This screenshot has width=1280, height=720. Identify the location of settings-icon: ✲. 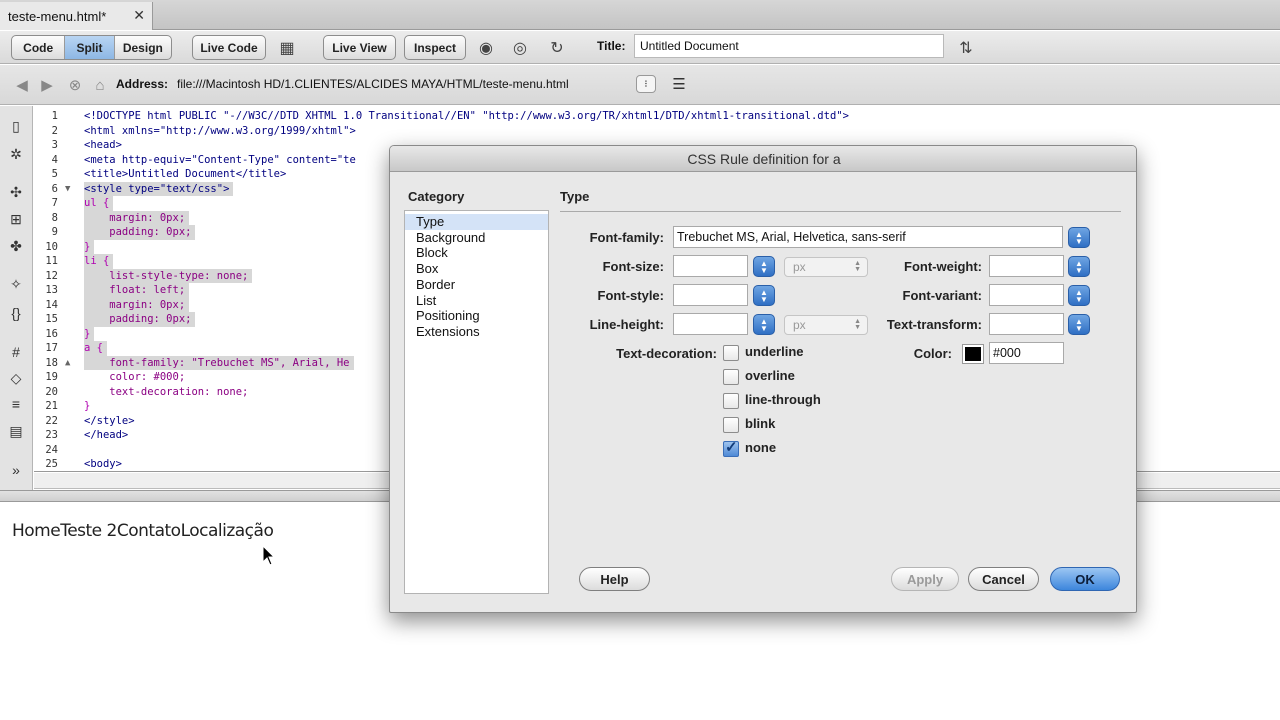
(16, 154).